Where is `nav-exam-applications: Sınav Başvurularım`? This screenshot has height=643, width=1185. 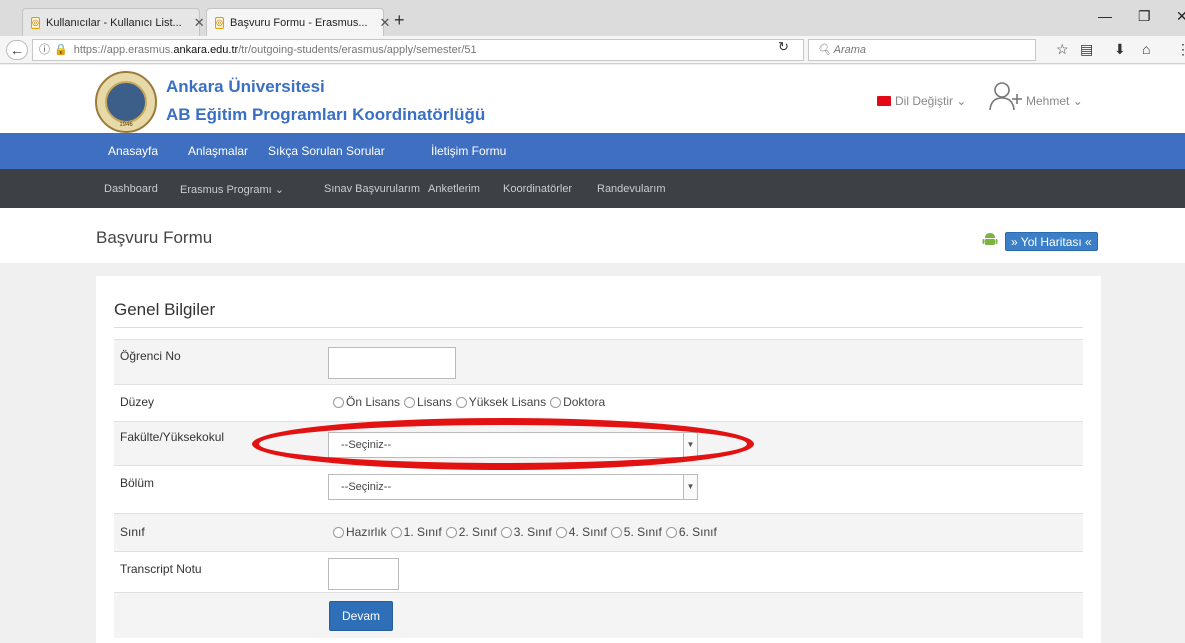 nav-exam-applications: Sınav Başvurularım is located at coordinates (372, 189).